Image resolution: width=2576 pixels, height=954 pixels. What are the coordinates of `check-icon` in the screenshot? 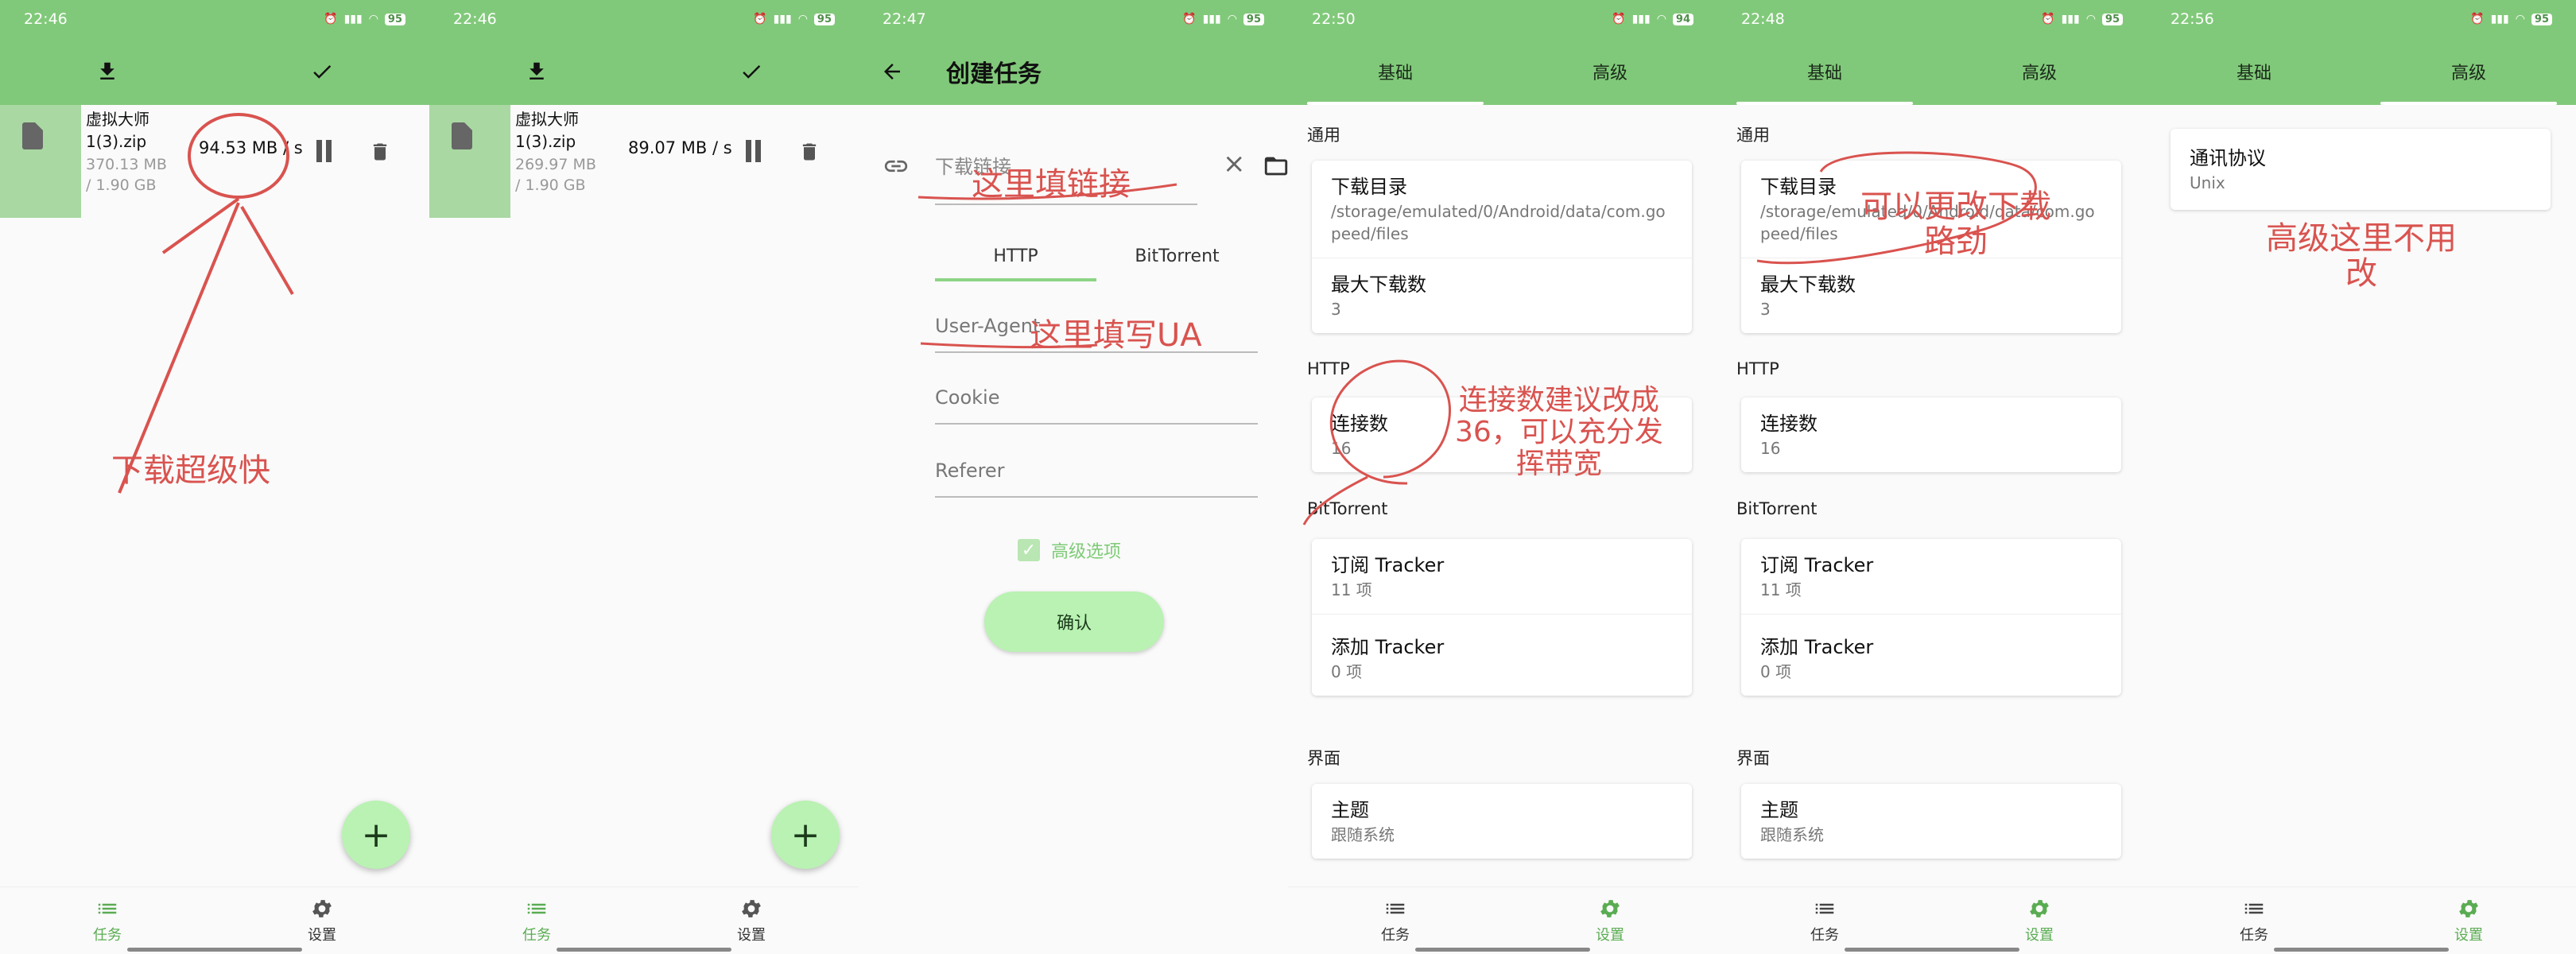 It's located at (752, 72).